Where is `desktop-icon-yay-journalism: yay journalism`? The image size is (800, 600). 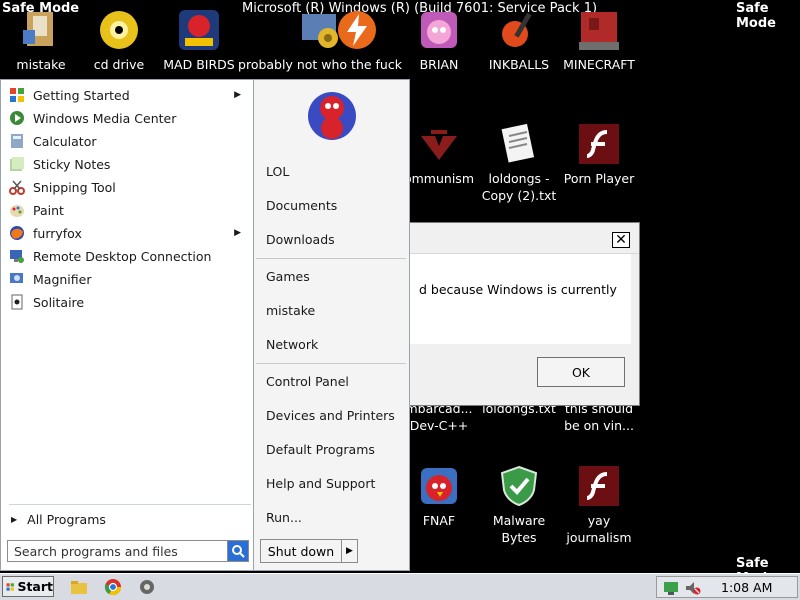 desktop-icon-yay-journalism: yay journalism is located at coordinates (599, 505).